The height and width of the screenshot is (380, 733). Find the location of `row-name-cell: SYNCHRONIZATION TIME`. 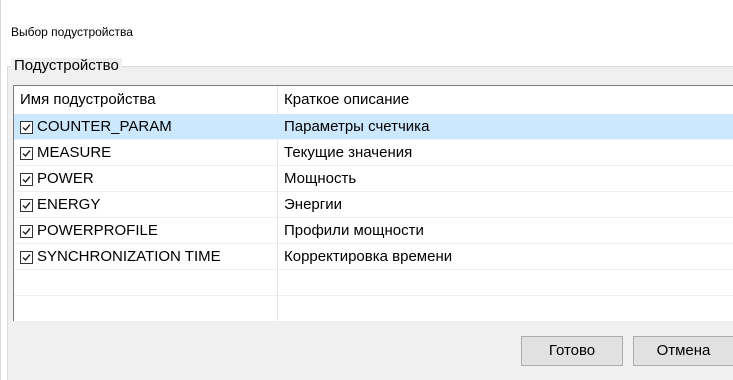

row-name-cell: SYNCHRONIZATION TIME is located at coordinates (120, 257).